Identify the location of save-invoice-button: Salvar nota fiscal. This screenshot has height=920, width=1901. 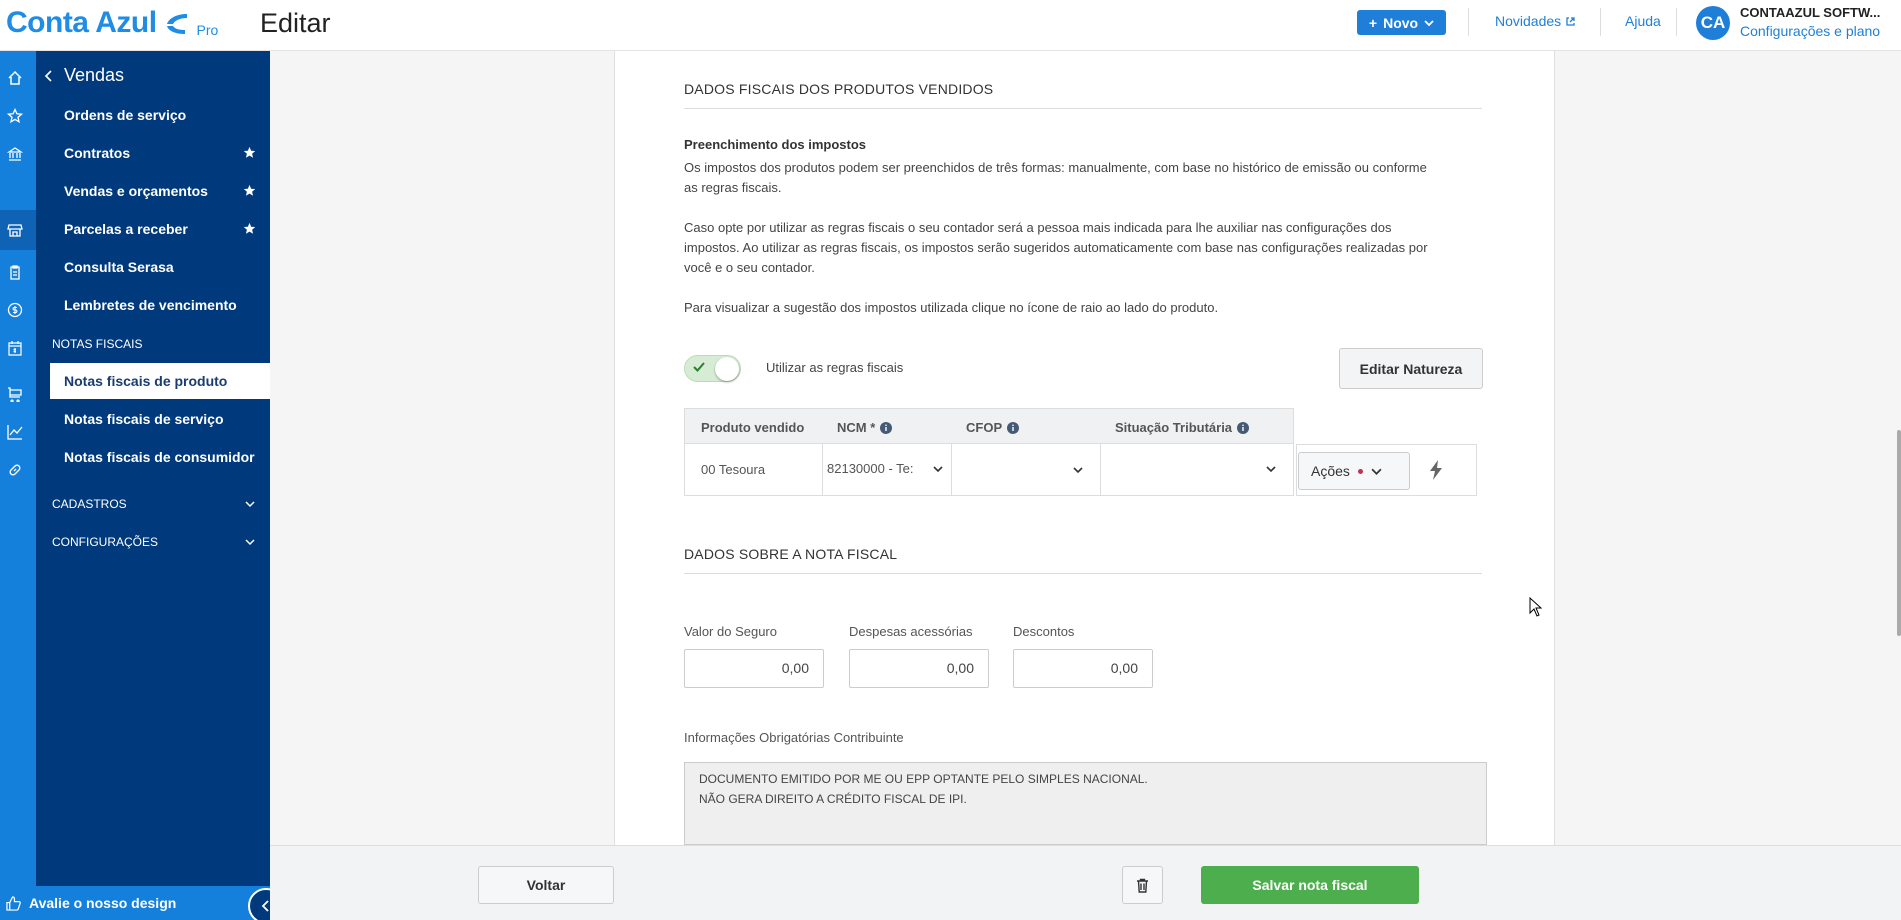
(1310, 885).